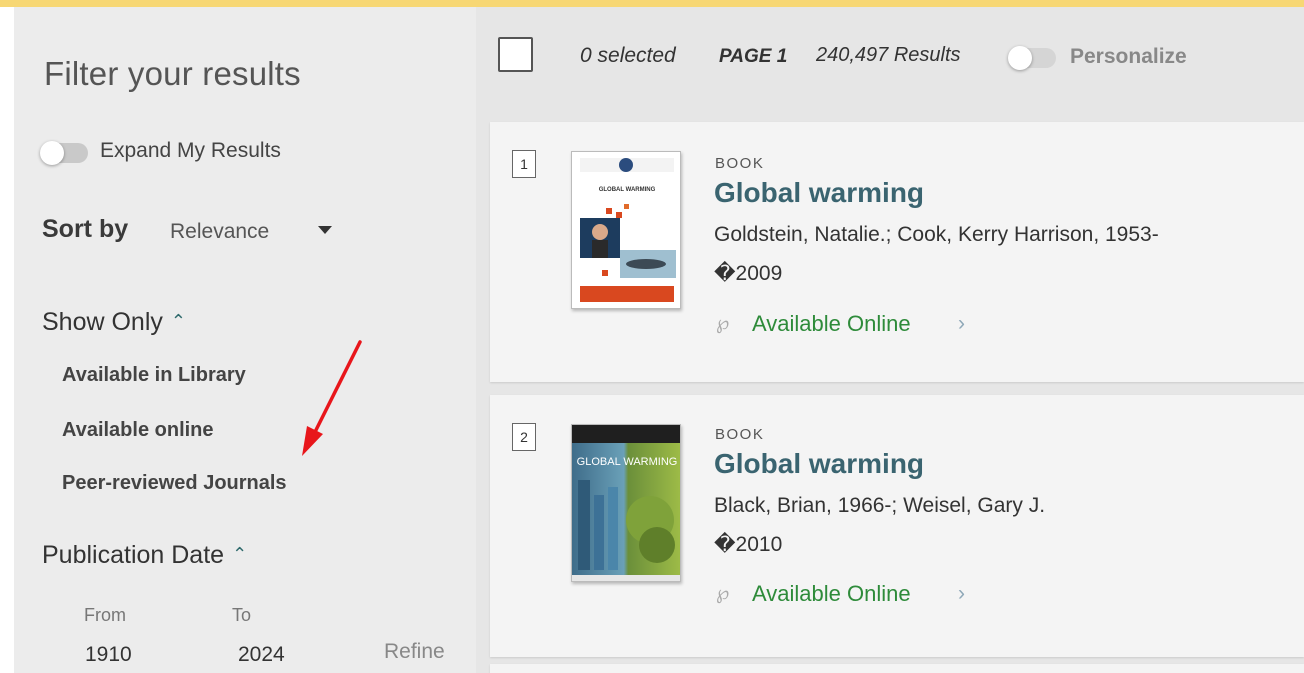  Describe the element at coordinates (888, 55) in the screenshot. I see `results-count: 240,497 Results` at that location.